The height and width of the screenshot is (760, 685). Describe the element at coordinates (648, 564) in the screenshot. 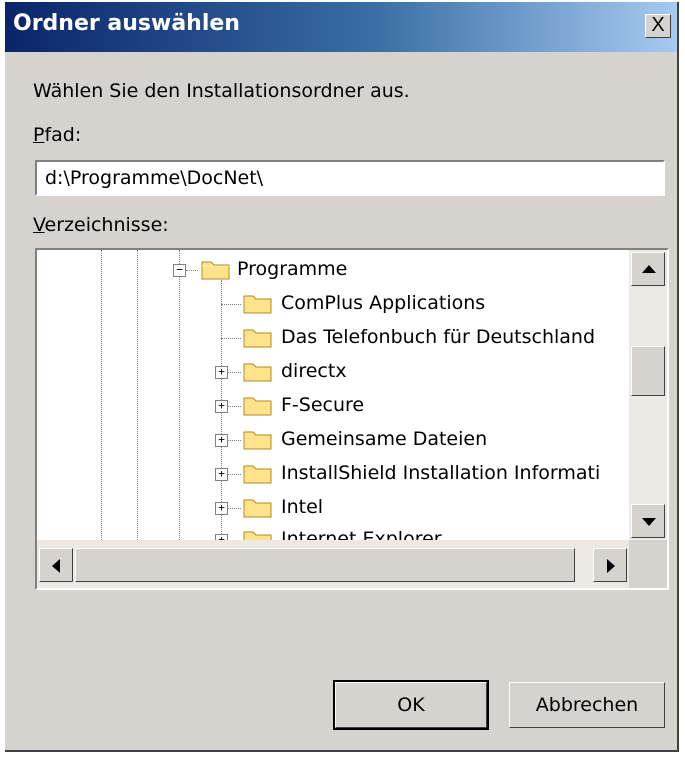

I see `scrollbar-corner` at that location.